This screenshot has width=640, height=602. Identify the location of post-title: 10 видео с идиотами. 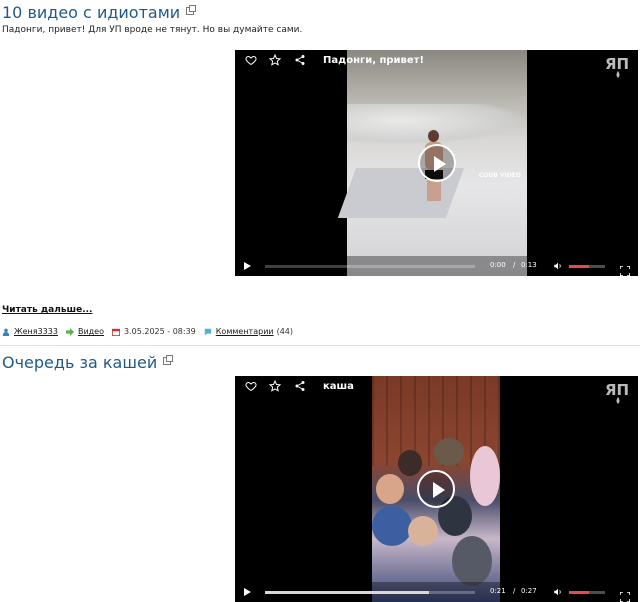
(99, 12).